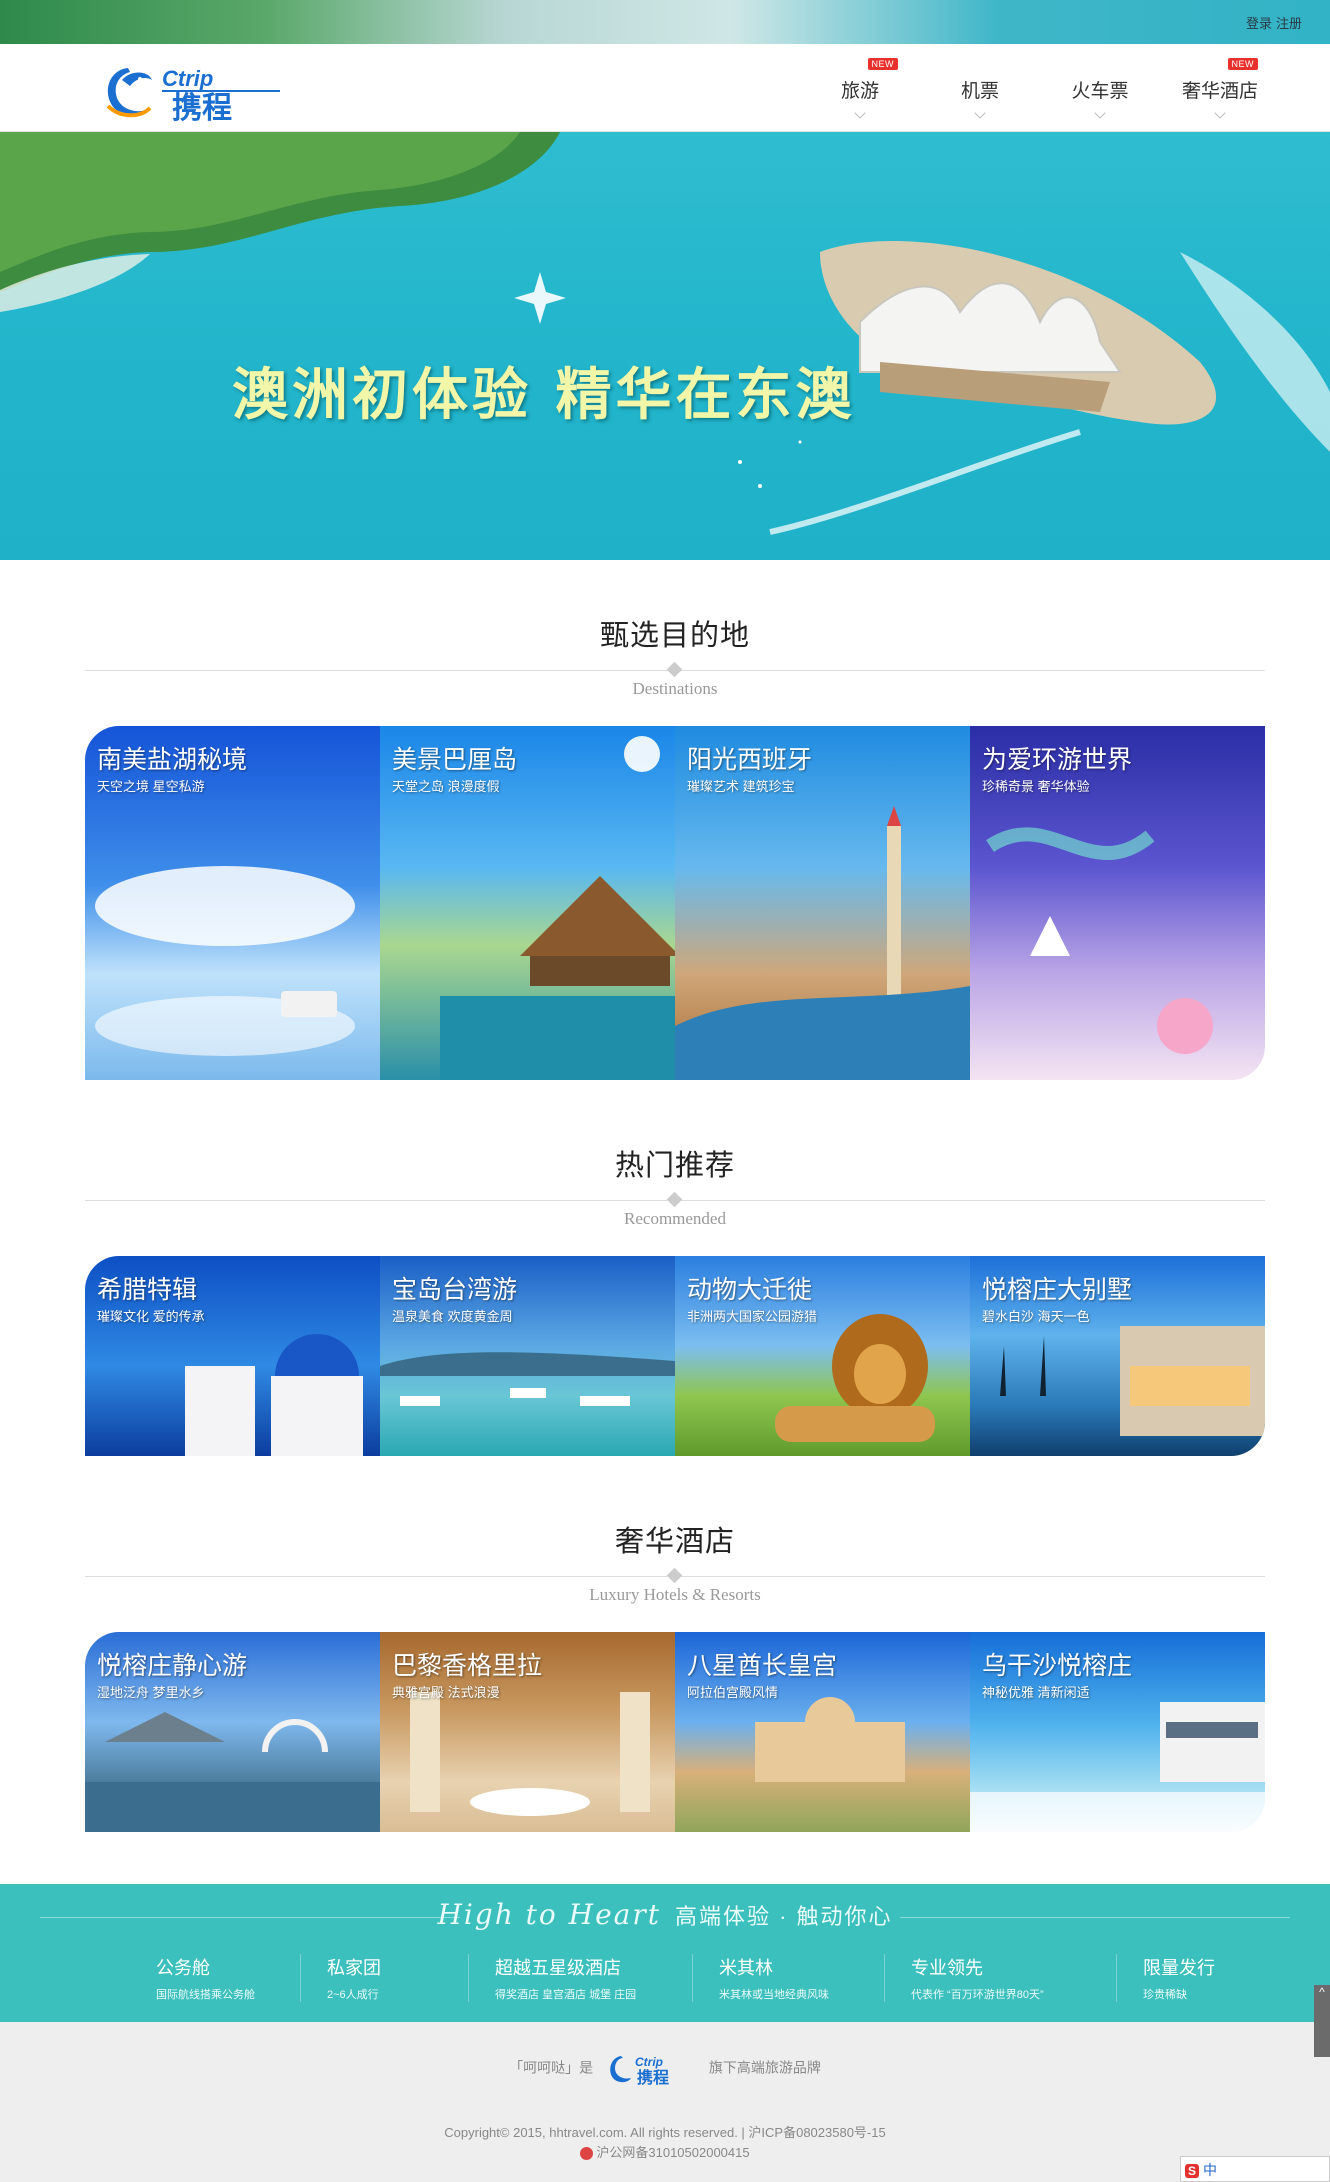  What do you see at coordinates (1036, 1692) in the screenshot?
I see `card-subtitle: 神秘优雅 清新闲适` at bounding box center [1036, 1692].